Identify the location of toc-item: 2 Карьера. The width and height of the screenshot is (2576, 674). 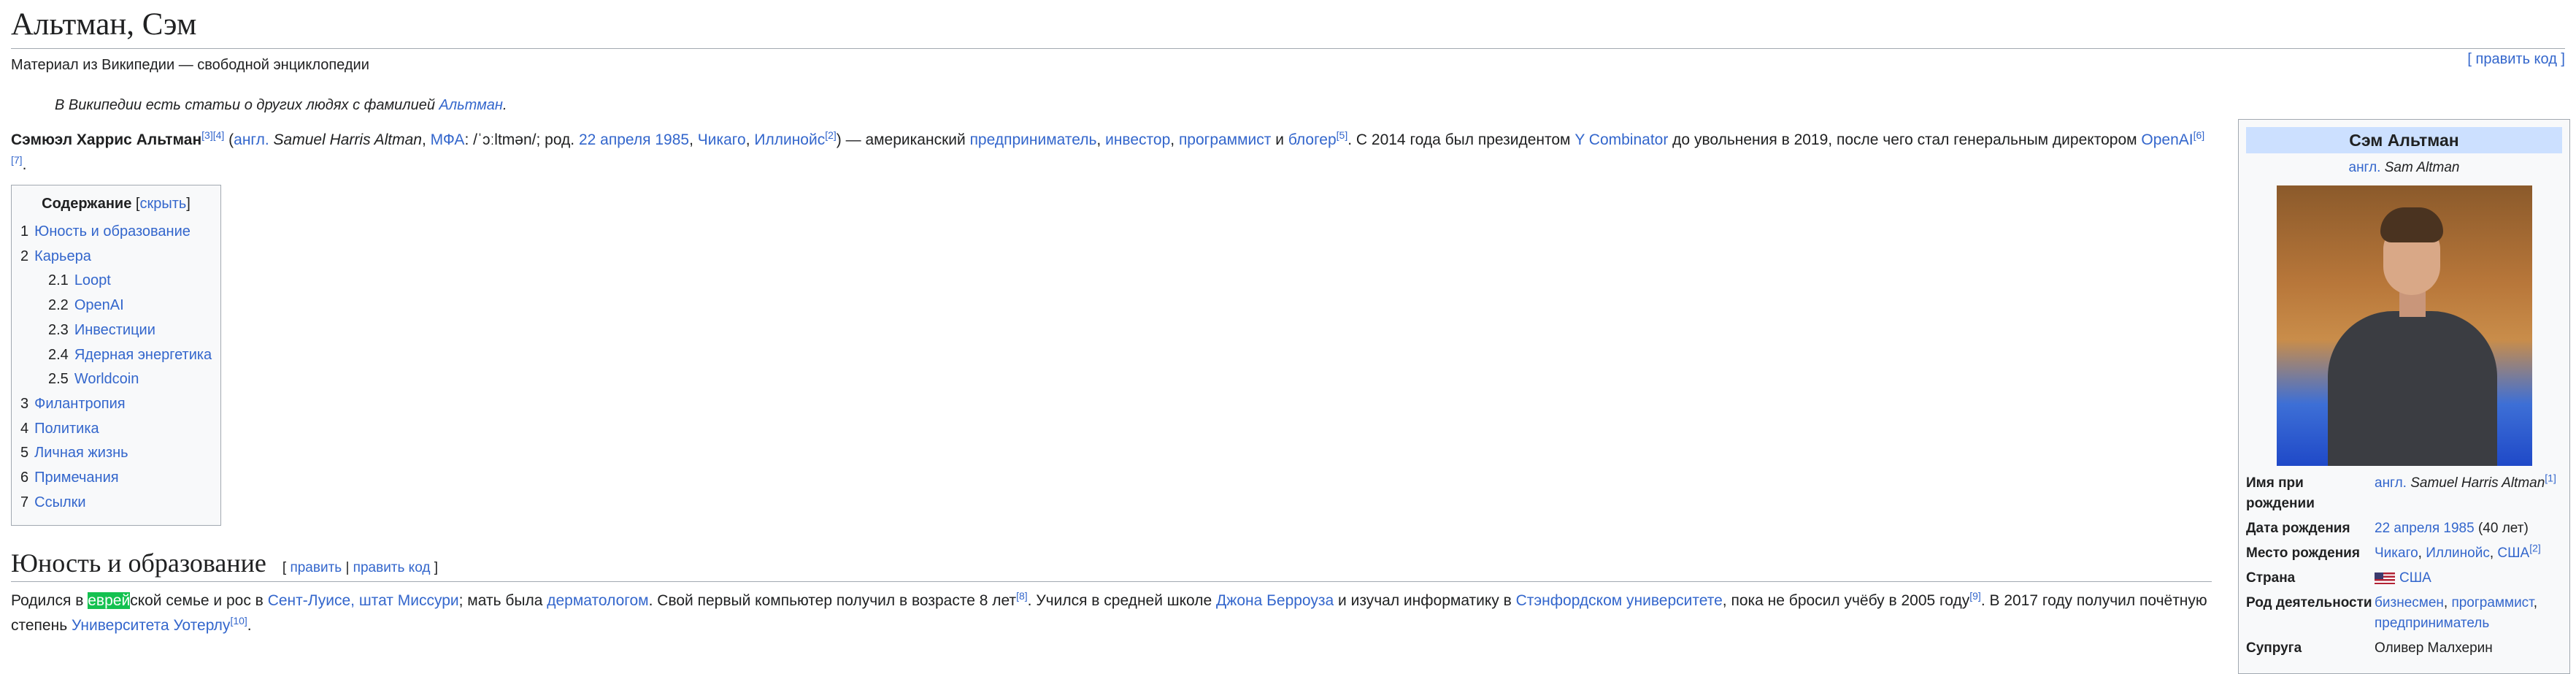
(116, 257).